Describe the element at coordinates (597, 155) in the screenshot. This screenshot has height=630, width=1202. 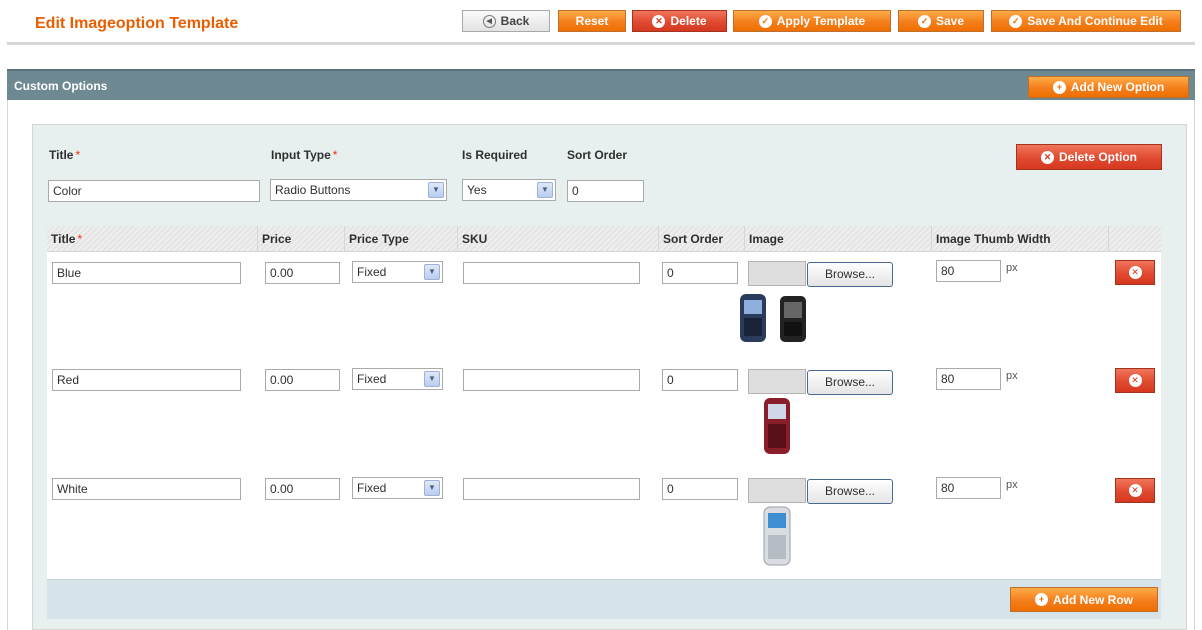
I see `sort-order-label: Sort Order` at that location.